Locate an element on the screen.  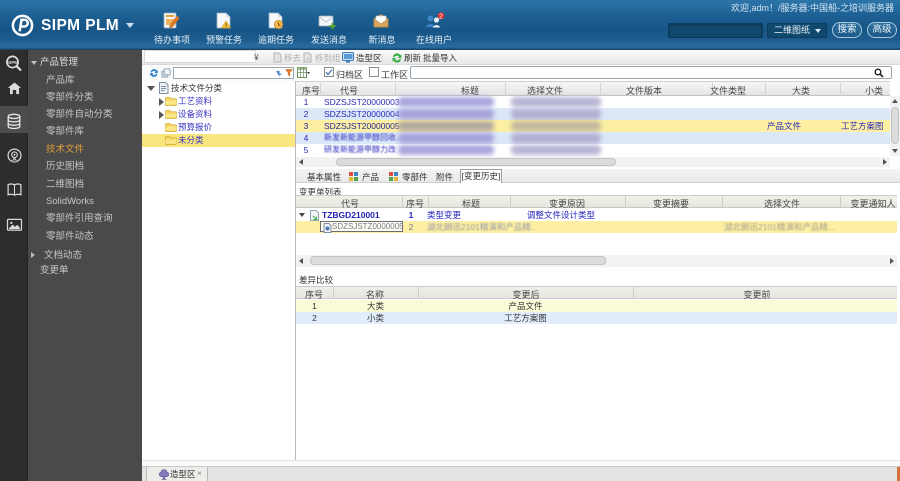
svg-text: 2 is located at coordinates (441, 16).